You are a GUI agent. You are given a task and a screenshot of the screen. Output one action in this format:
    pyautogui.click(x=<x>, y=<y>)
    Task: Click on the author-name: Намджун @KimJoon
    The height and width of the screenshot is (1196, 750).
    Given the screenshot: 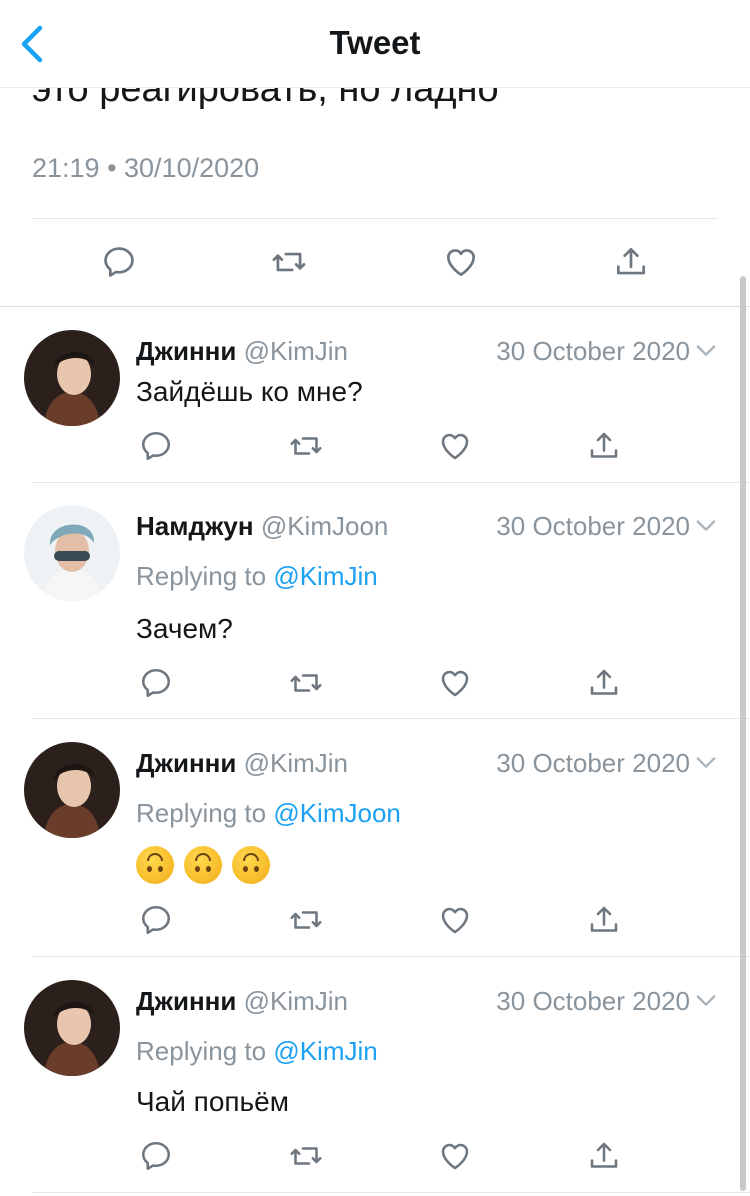 What is the action you would take?
    pyautogui.click(x=262, y=526)
    